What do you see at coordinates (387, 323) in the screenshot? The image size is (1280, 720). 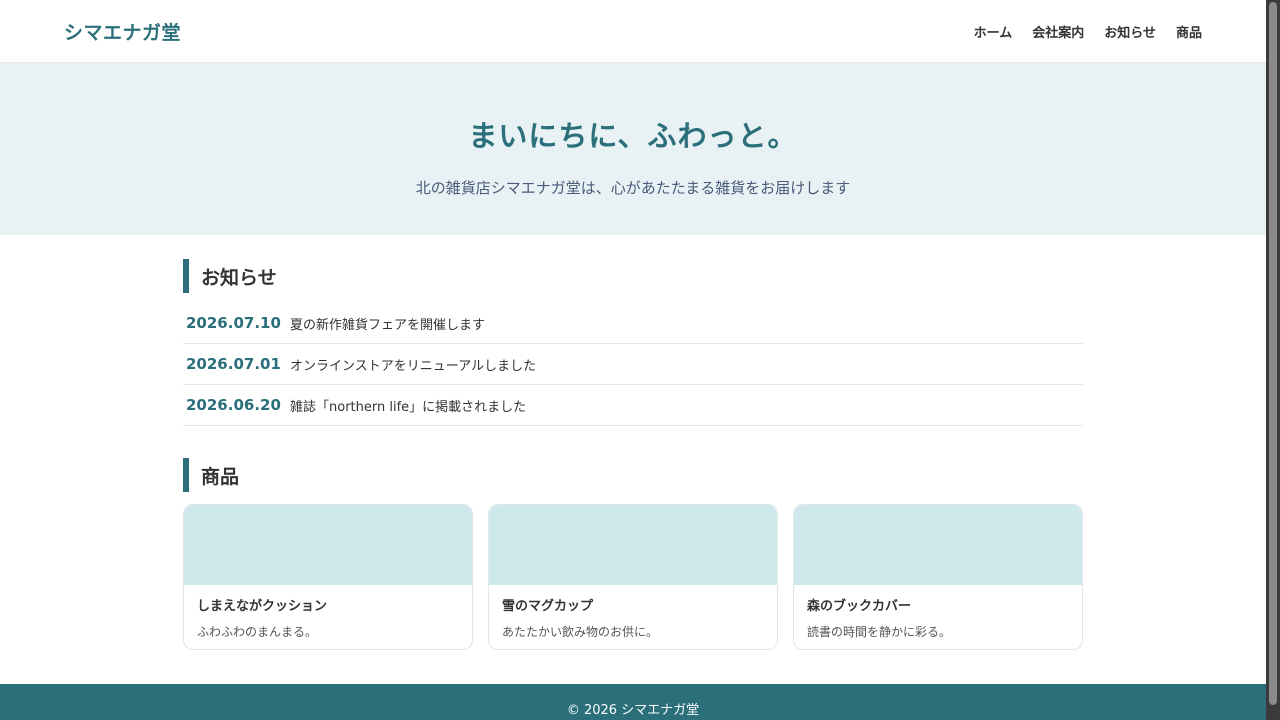 I see `news-title-link: 夏の新作雑貨フェアを開催します` at bounding box center [387, 323].